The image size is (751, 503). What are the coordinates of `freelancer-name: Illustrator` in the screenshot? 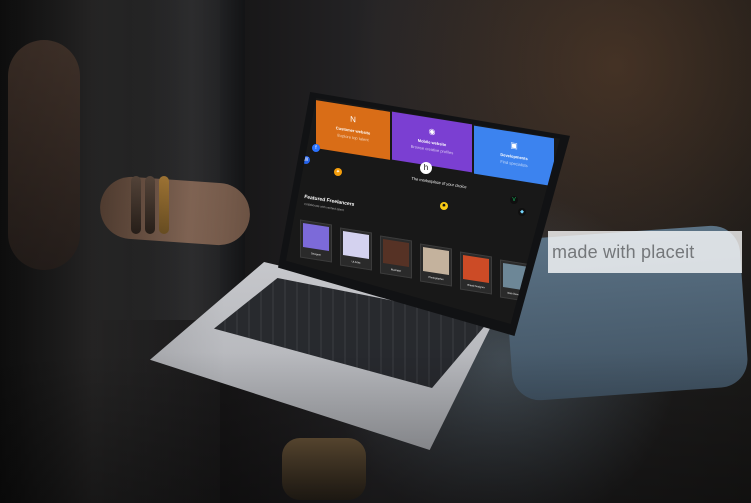 It's located at (396, 270).